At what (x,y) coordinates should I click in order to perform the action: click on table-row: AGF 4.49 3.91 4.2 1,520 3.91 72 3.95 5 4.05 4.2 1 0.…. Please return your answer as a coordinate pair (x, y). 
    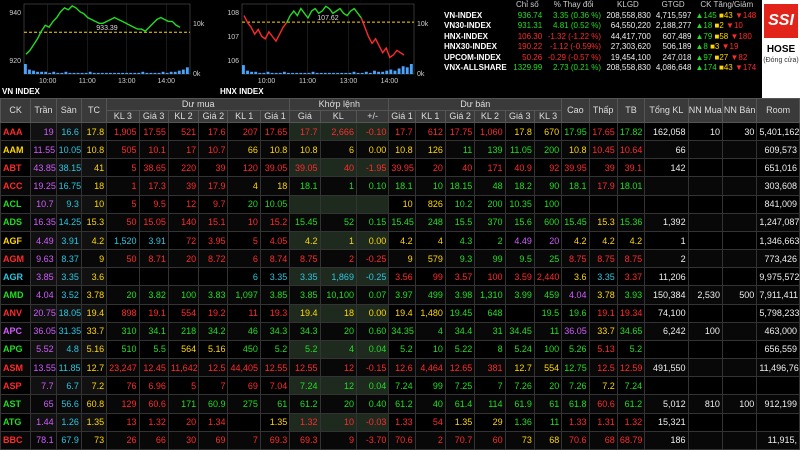
    Looking at the image, I should click on (400, 240).